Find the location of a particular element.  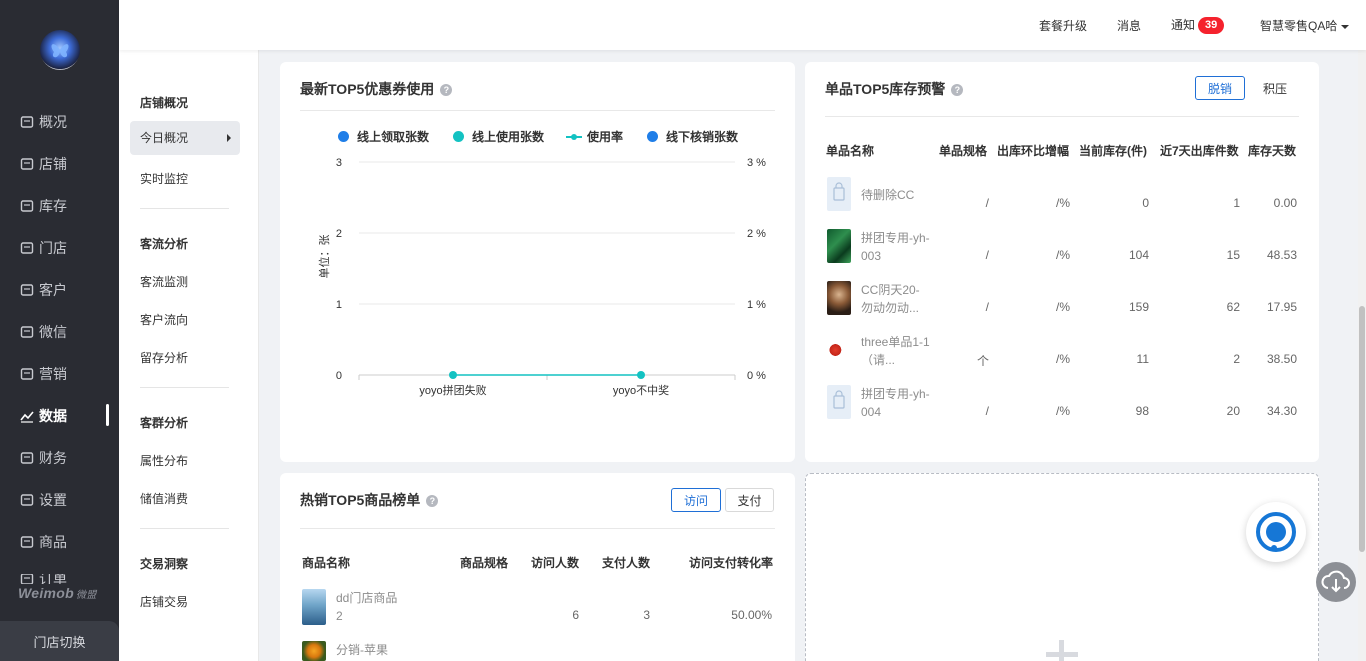

tab-overstock: 积压 is located at coordinates (1275, 88).